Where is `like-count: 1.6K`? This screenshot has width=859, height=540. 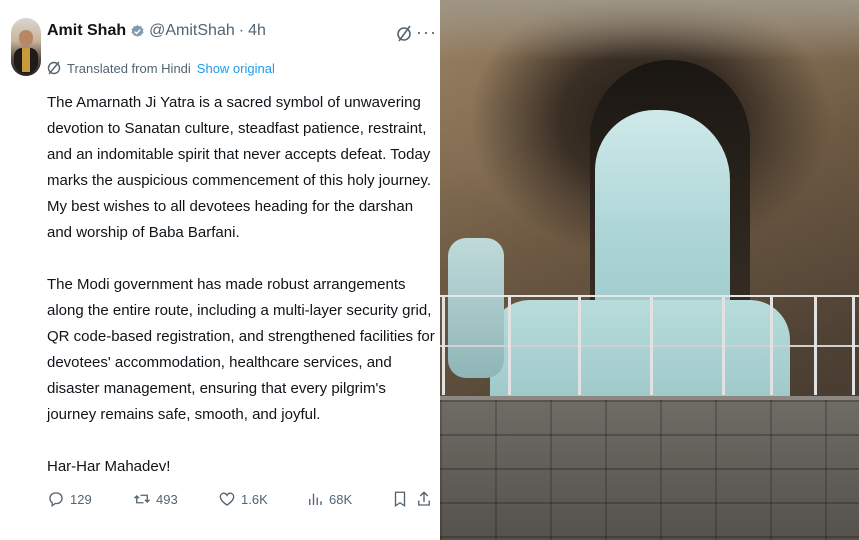
like-count: 1.6K is located at coordinates (254, 499).